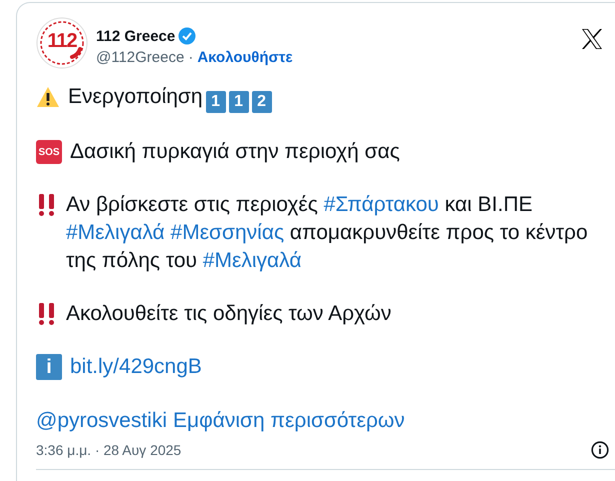  Describe the element at coordinates (227, 232) in the screenshot. I see `hashtag-link: #Μεσσηνίας` at that location.